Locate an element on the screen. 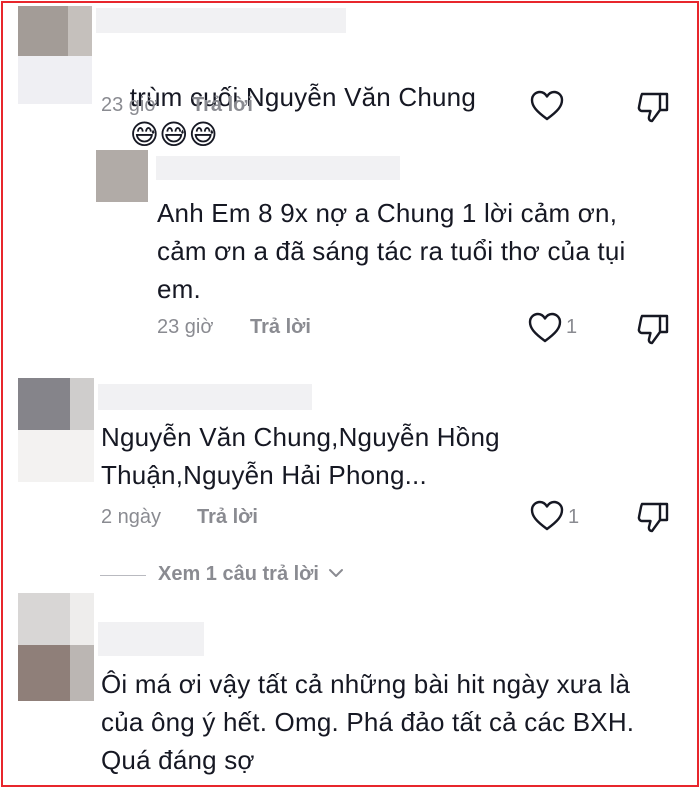 The height and width of the screenshot is (788, 700). view-replies-button: Xem 1 câu trả lời is located at coordinates (251, 574).